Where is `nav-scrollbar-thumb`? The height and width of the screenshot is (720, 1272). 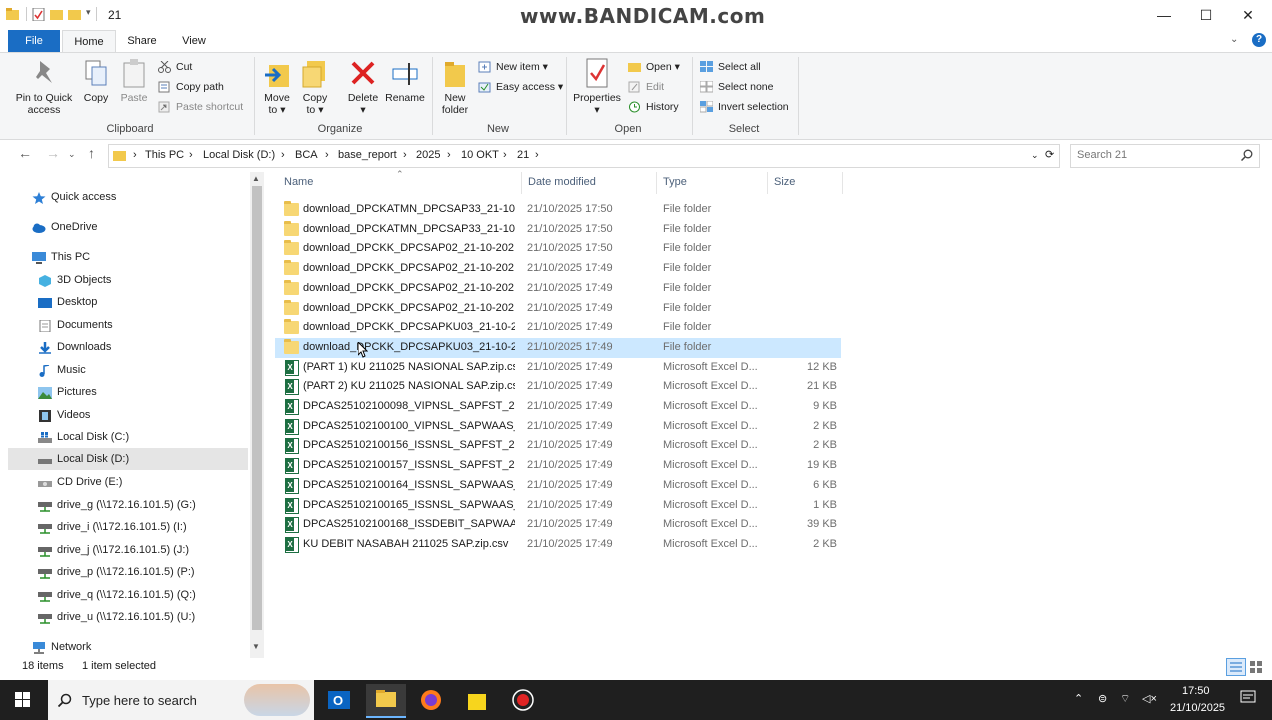
nav-scrollbar-thumb is located at coordinates (257, 408).